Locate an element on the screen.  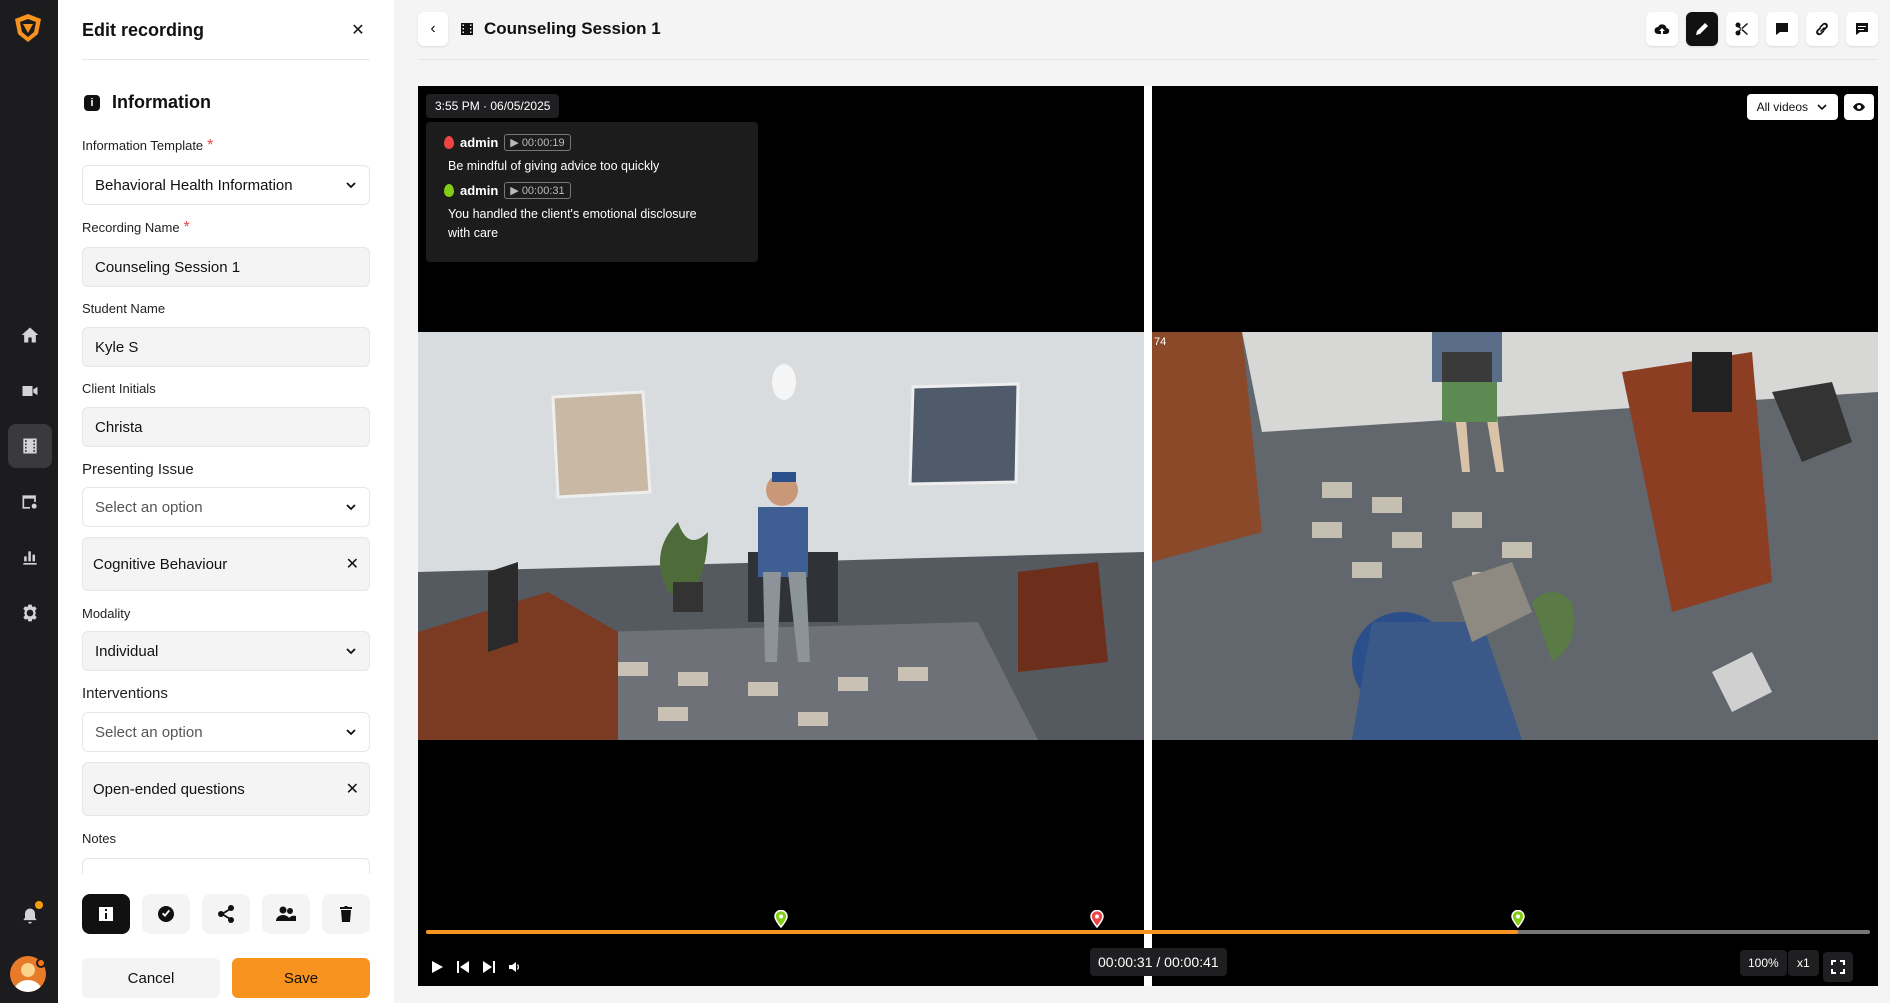
required-mark: * is located at coordinates (186, 227).